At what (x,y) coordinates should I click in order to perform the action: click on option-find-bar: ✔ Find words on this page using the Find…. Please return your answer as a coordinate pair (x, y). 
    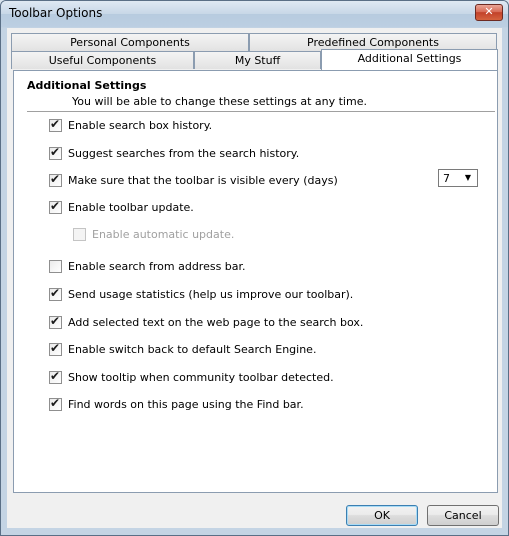
    Looking at the image, I should click on (176, 404).